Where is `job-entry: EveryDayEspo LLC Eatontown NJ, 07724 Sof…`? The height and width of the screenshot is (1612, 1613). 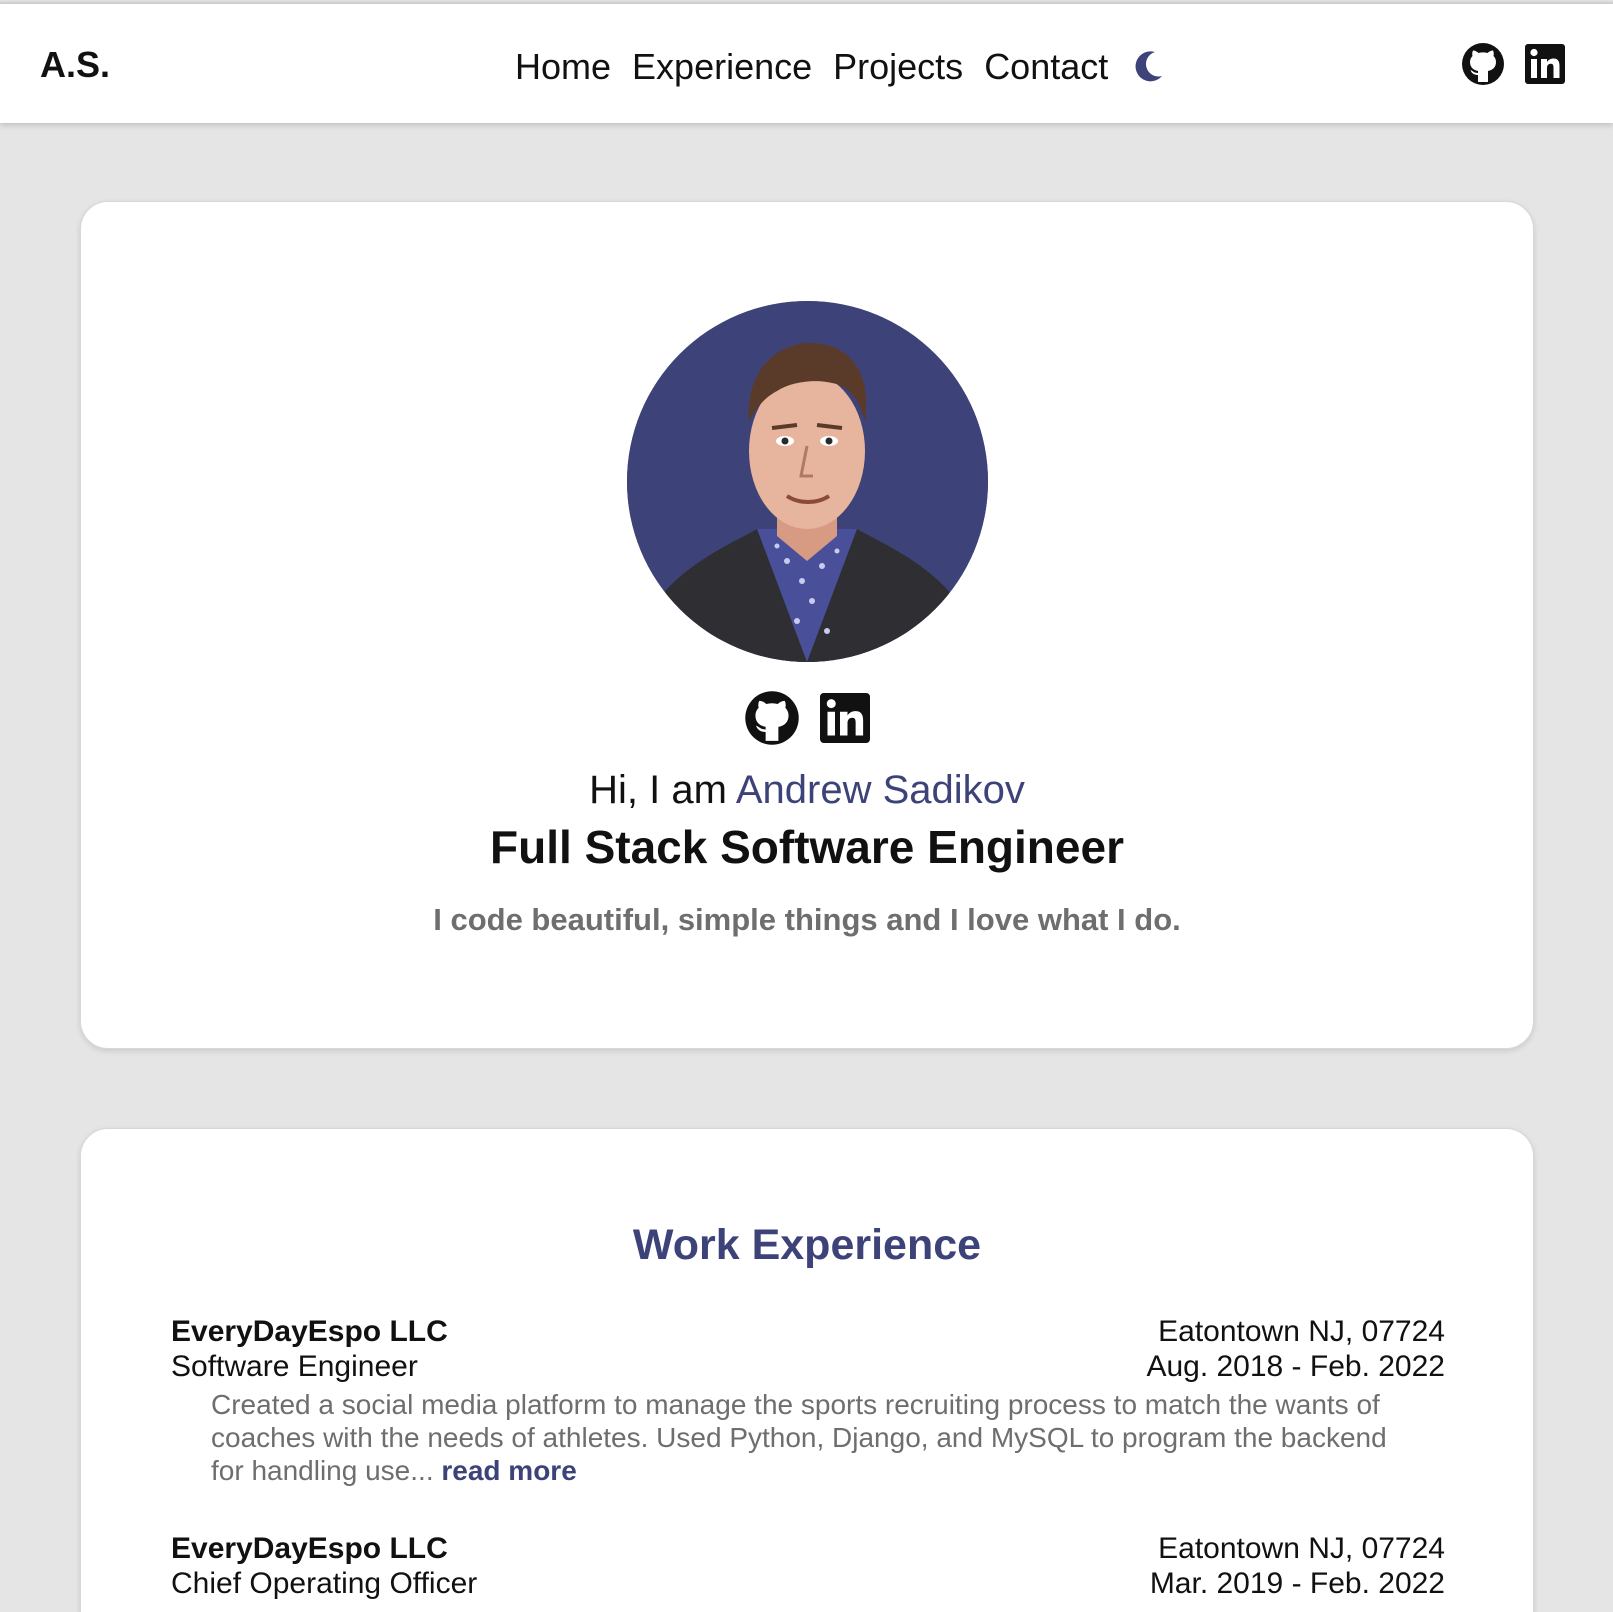 job-entry: EveryDayEspo LLC Eatontown NJ, 07724 Sof… is located at coordinates (808, 1400).